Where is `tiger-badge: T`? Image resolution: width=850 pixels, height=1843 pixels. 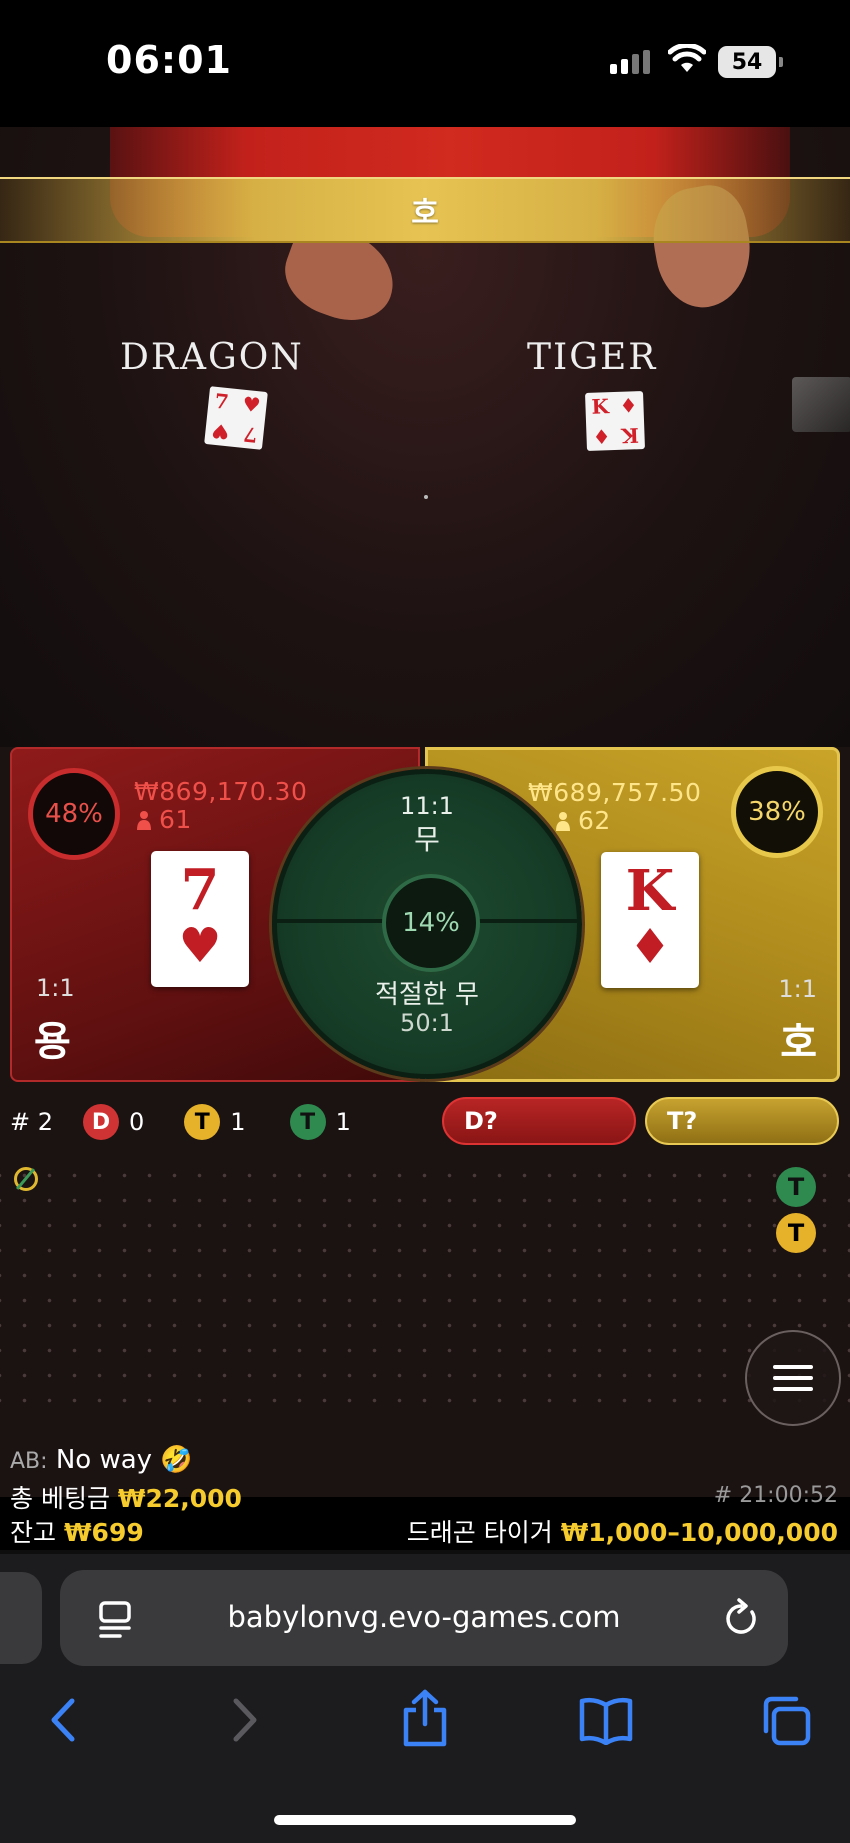
tiger-badge: T is located at coordinates (202, 1122).